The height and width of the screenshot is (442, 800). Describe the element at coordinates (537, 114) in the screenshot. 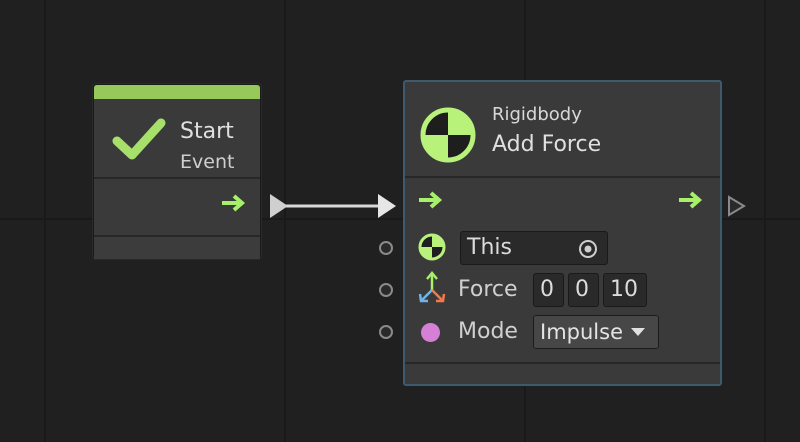

I see `node-category: Rigidbody` at that location.